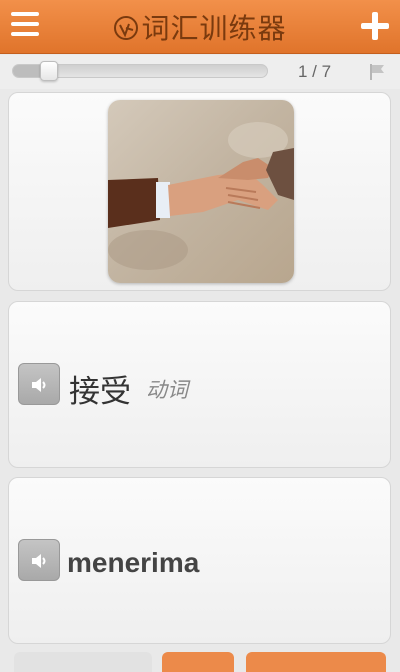 This screenshot has width=400, height=672. What do you see at coordinates (316, 662) in the screenshot?
I see `bottom-button-right` at bounding box center [316, 662].